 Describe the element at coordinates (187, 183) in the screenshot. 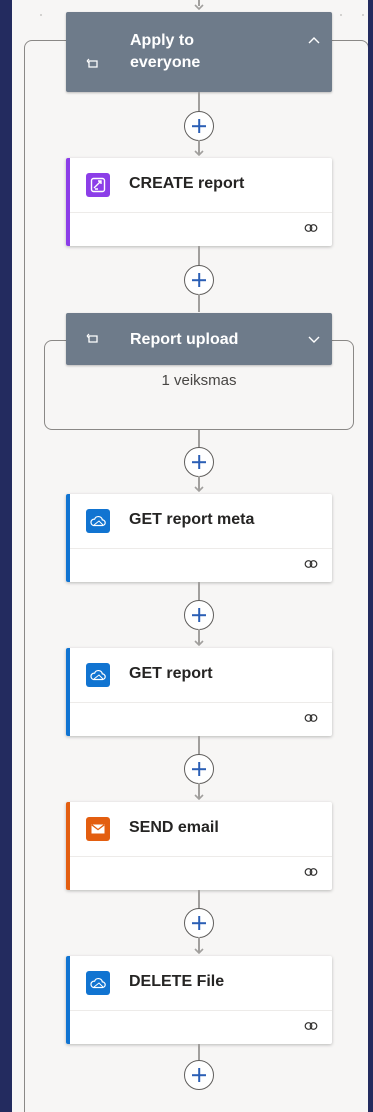

I see `step-label: CREATE report` at that location.